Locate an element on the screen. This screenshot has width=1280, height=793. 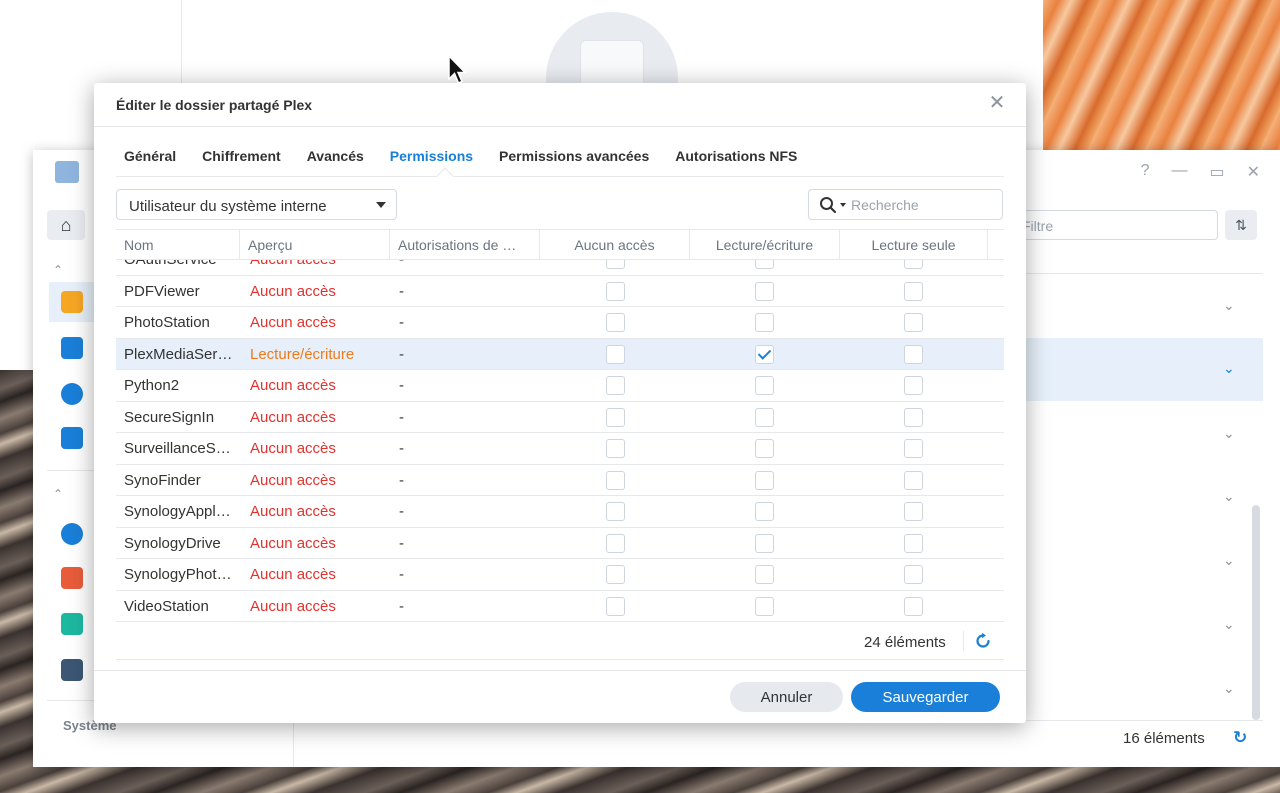
sort-icon: ⇅ is located at coordinates (1241, 225).